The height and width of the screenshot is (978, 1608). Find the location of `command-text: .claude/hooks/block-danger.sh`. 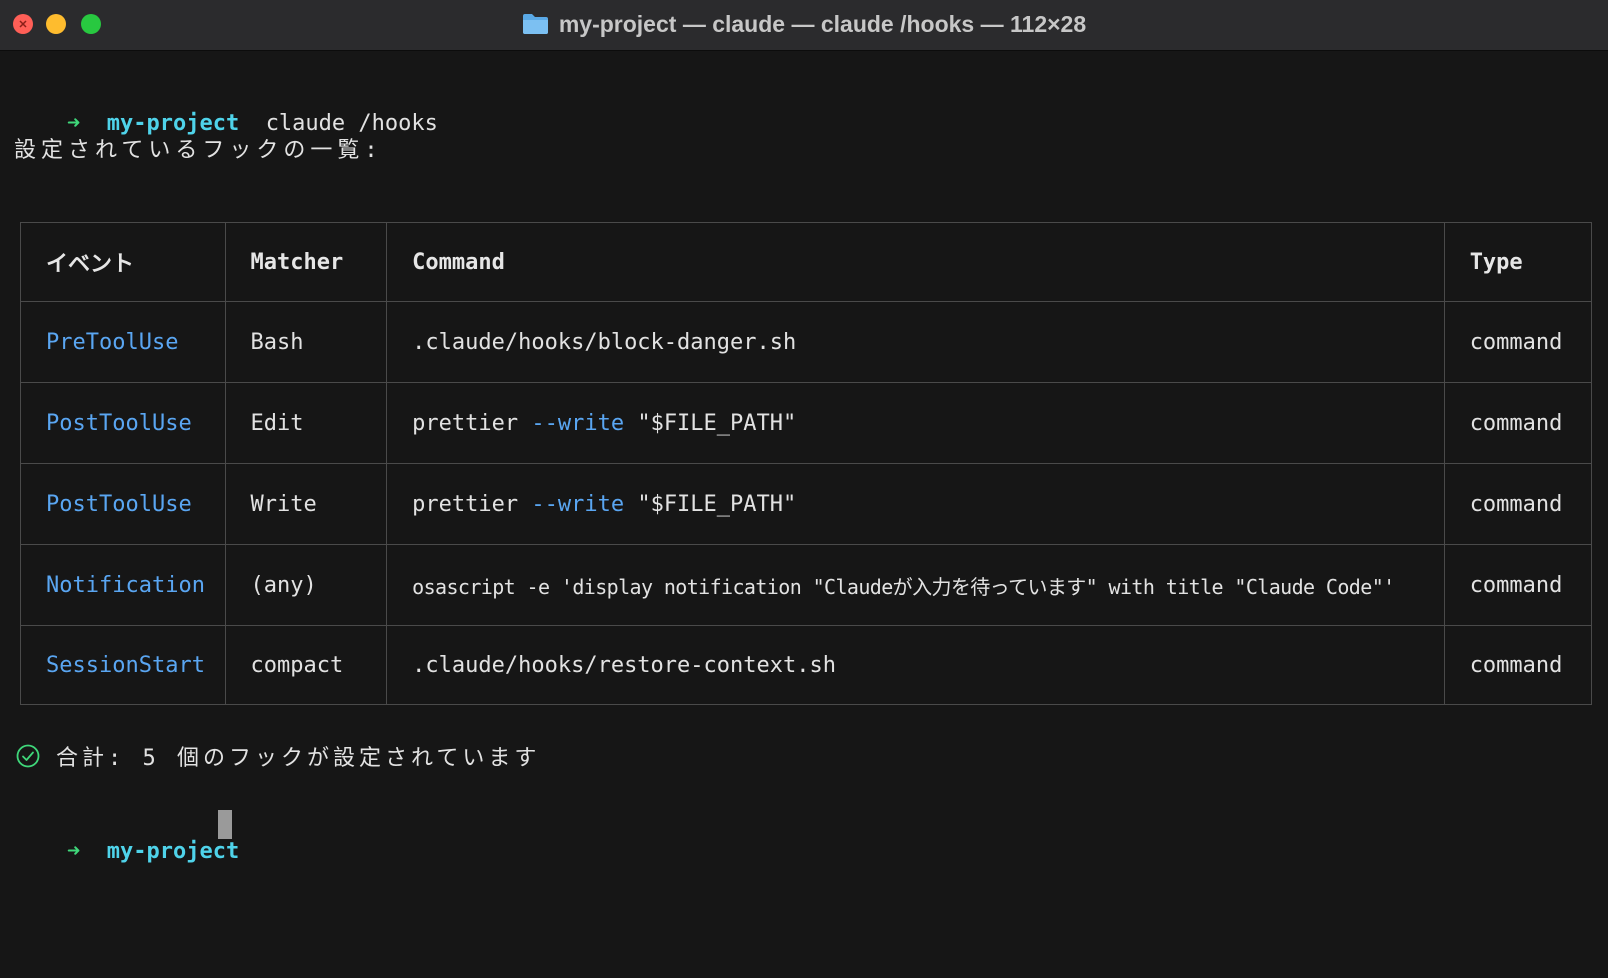

command-text: .claude/hooks/block-danger.sh is located at coordinates (604, 342).